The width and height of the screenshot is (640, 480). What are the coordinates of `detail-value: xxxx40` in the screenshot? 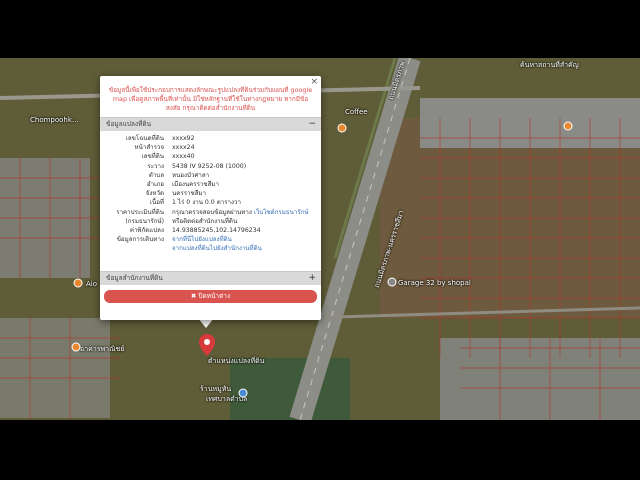 It's located at (183, 157).